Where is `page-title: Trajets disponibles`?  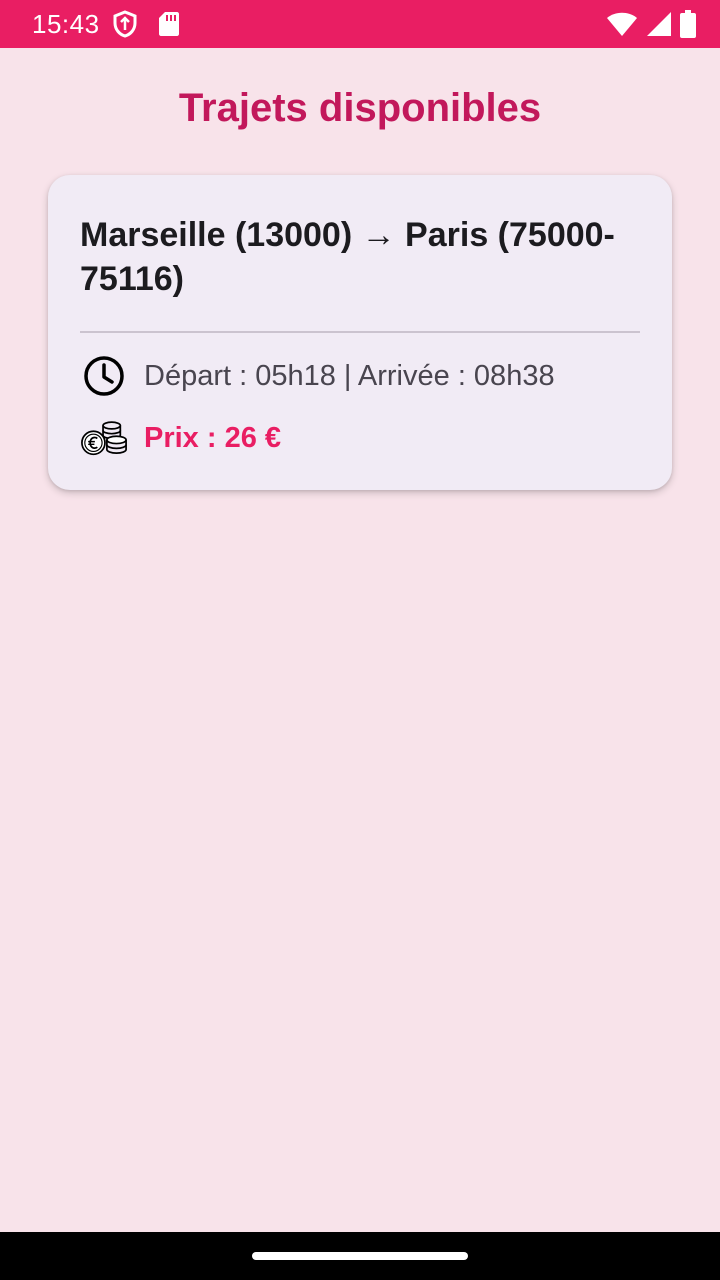
page-title: Trajets disponibles is located at coordinates (360, 108).